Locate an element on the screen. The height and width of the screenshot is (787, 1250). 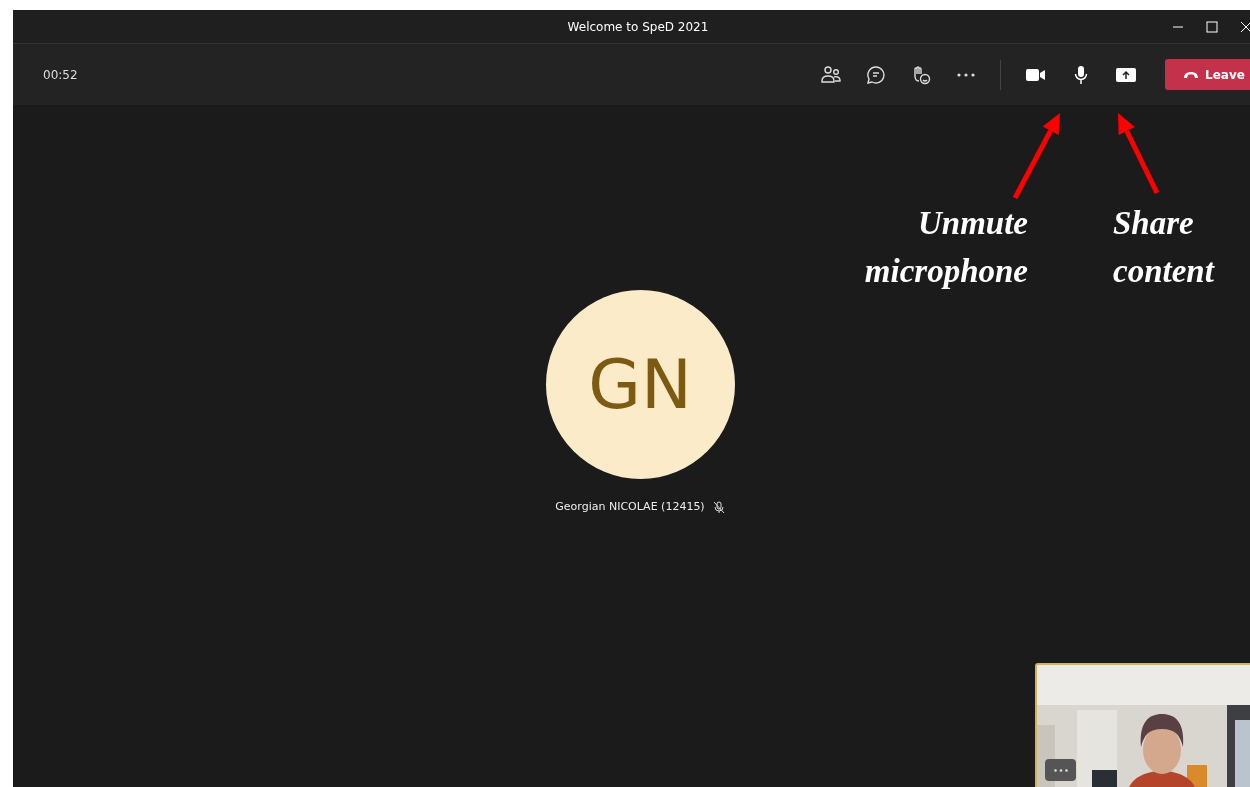
leave-button: Leave is located at coordinates (1207, 74).